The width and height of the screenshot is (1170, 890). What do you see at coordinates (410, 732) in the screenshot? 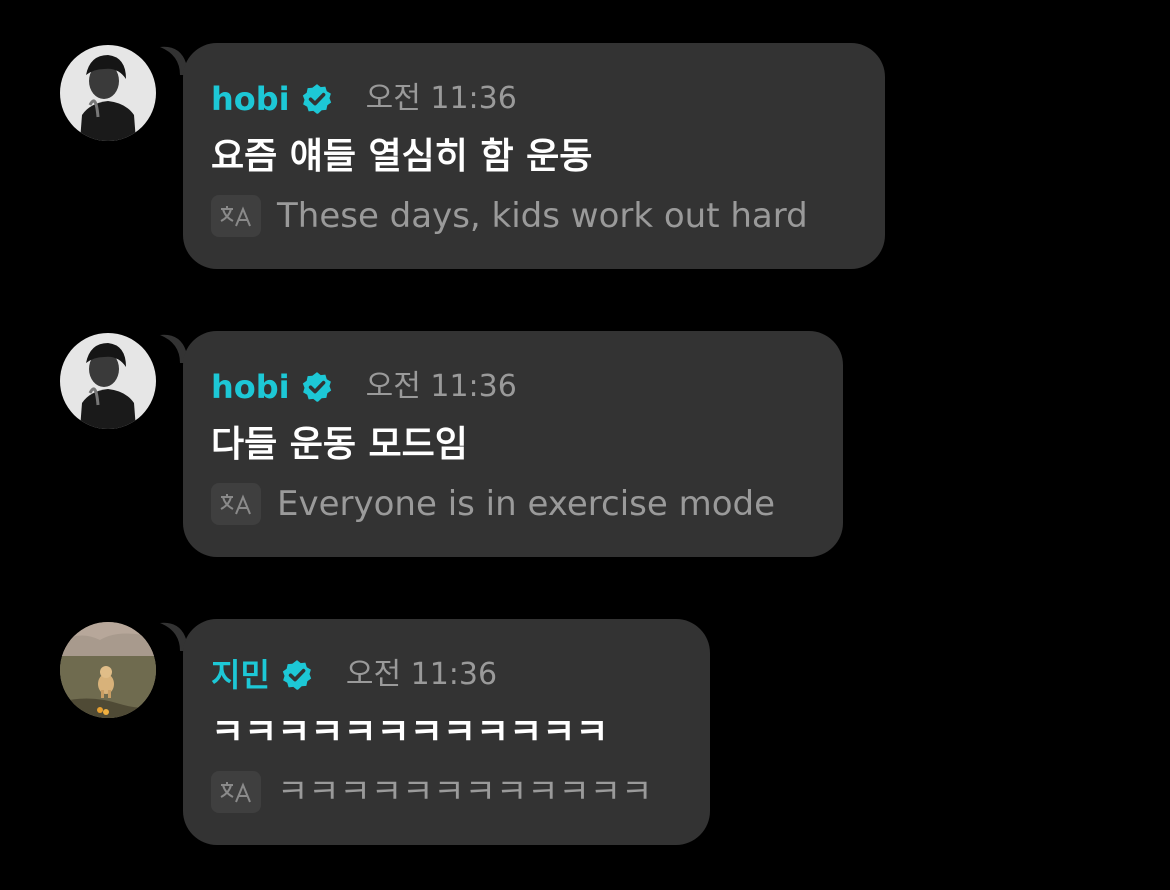
I see `message-text: ㅋㅋㅋㅋㅋㅋㅋㅋㅋㅋㅋㅋ` at bounding box center [410, 732].